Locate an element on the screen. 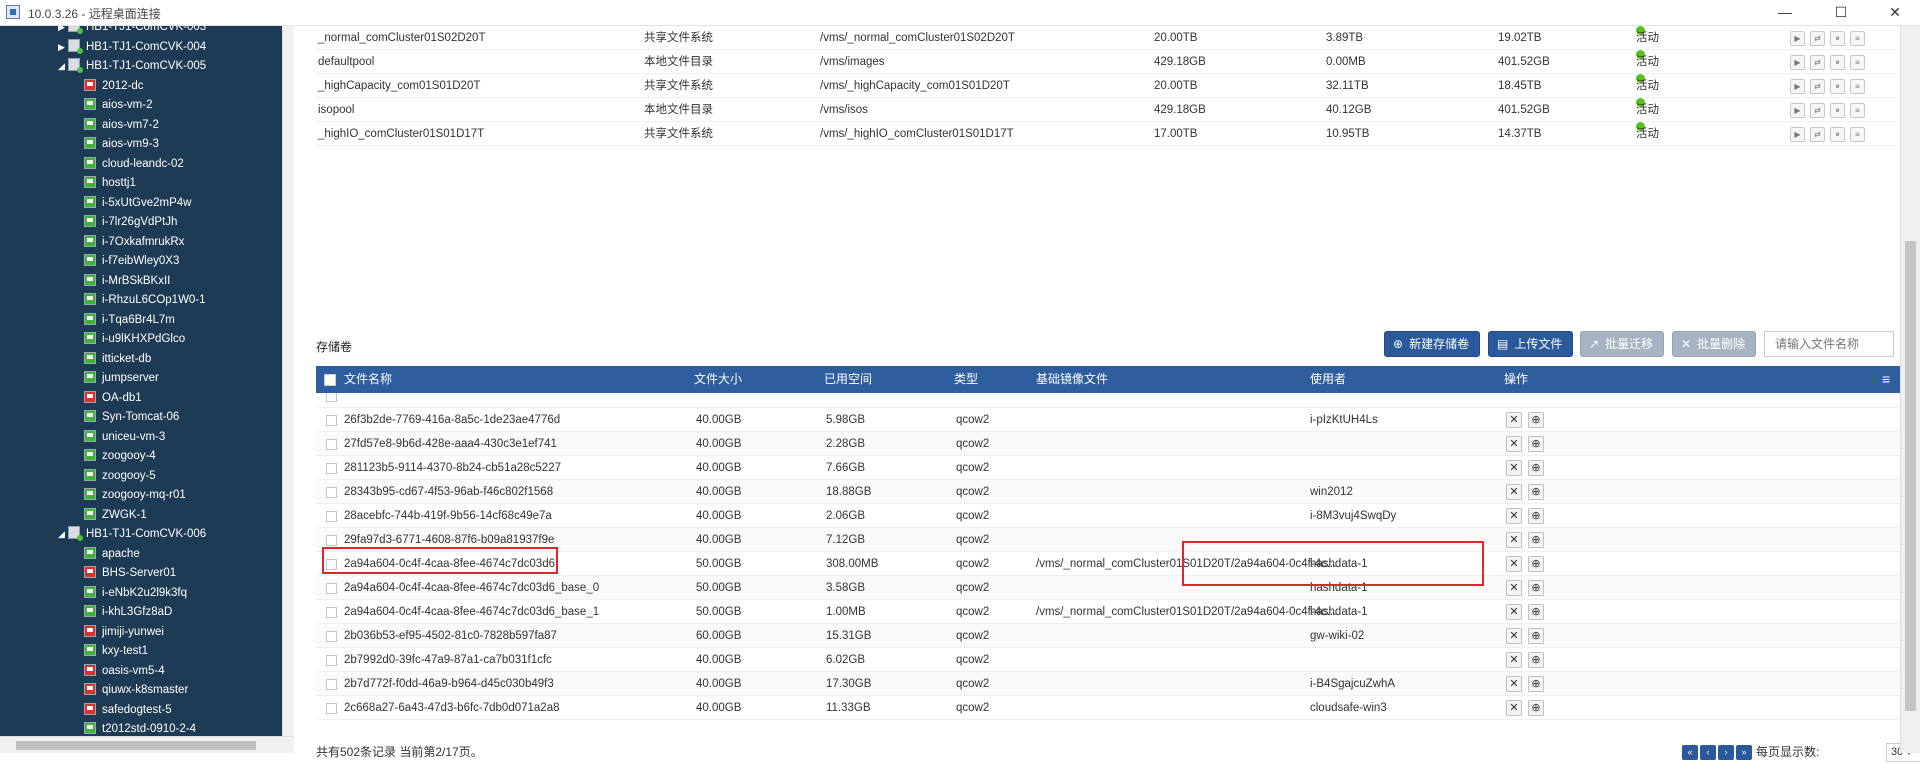 Image resolution: width=1920 pixels, height=764 pixels. col-type: 类型 is located at coordinates (966, 379).